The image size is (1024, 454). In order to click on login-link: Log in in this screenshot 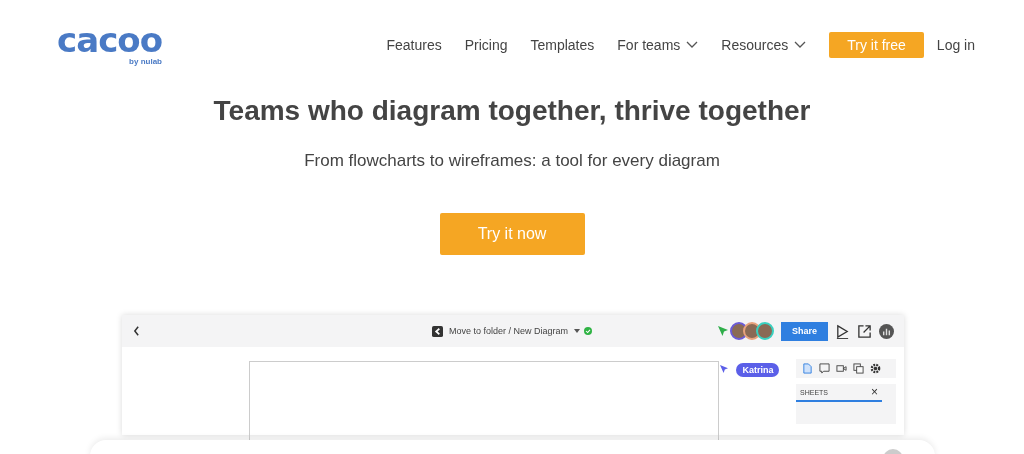, I will do `click(955, 45)`.